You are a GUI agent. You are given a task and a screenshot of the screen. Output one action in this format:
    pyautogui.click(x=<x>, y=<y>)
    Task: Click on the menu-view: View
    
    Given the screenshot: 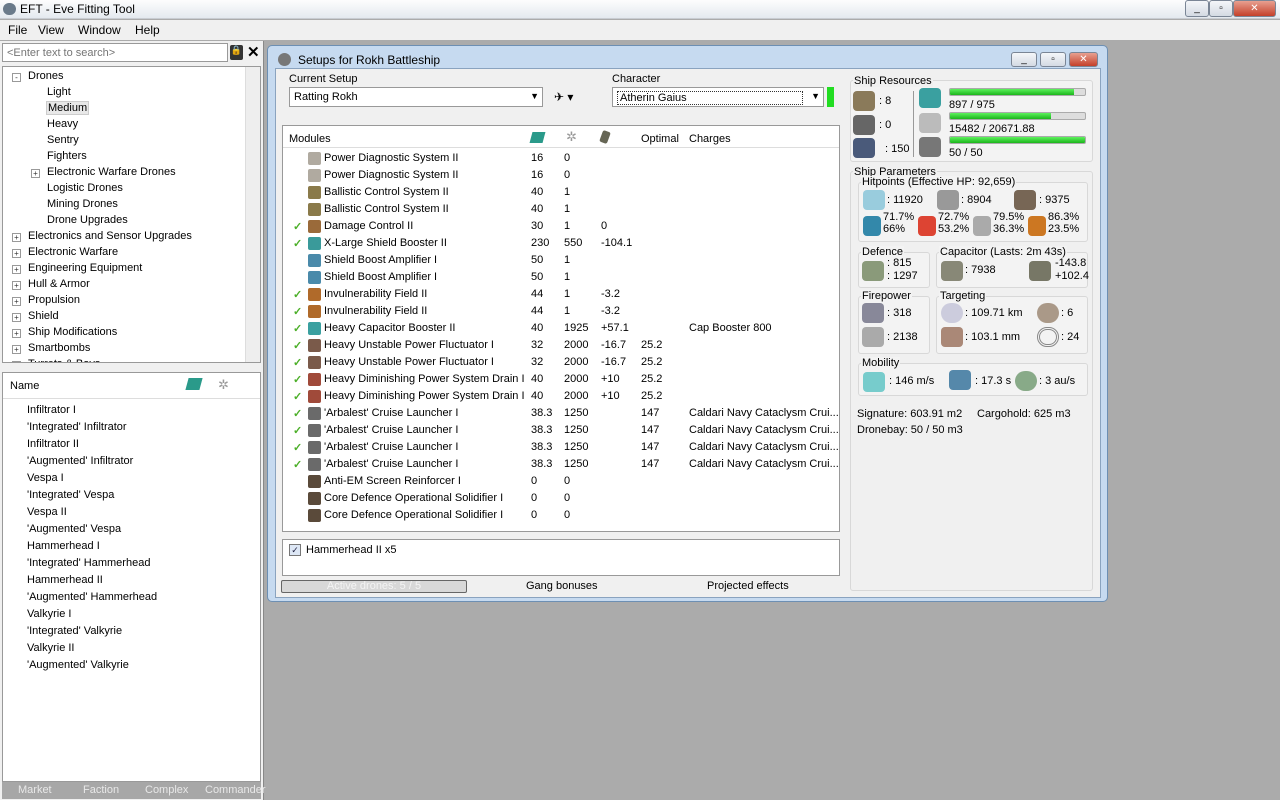 What is the action you would take?
    pyautogui.click(x=51, y=30)
    